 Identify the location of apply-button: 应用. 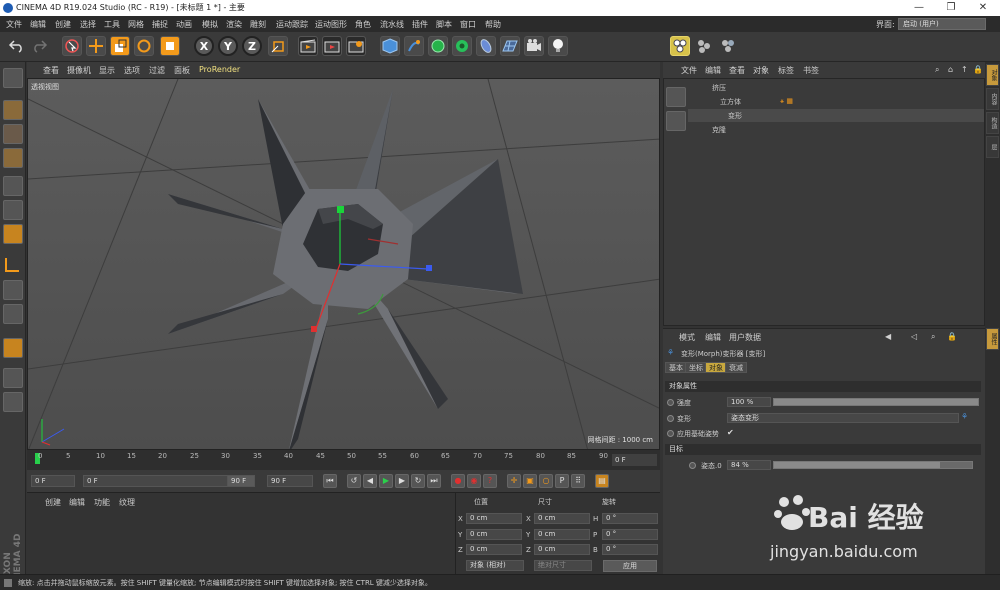
(630, 566).